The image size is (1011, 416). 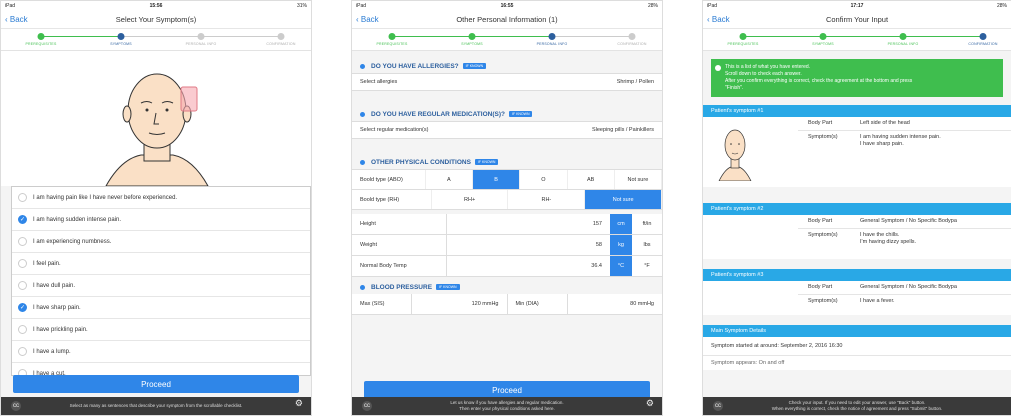 I want to click on kv-row: Body Part Left side of the head, so click(x=904, y=124).